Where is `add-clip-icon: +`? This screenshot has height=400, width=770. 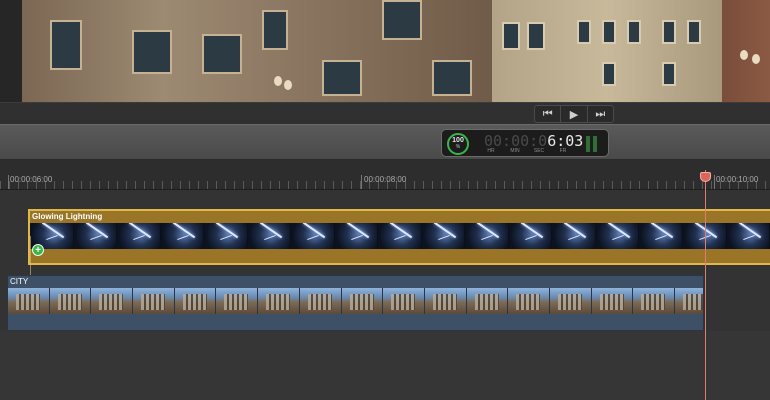 add-clip-icon: + is located at coordinates (38, 250).